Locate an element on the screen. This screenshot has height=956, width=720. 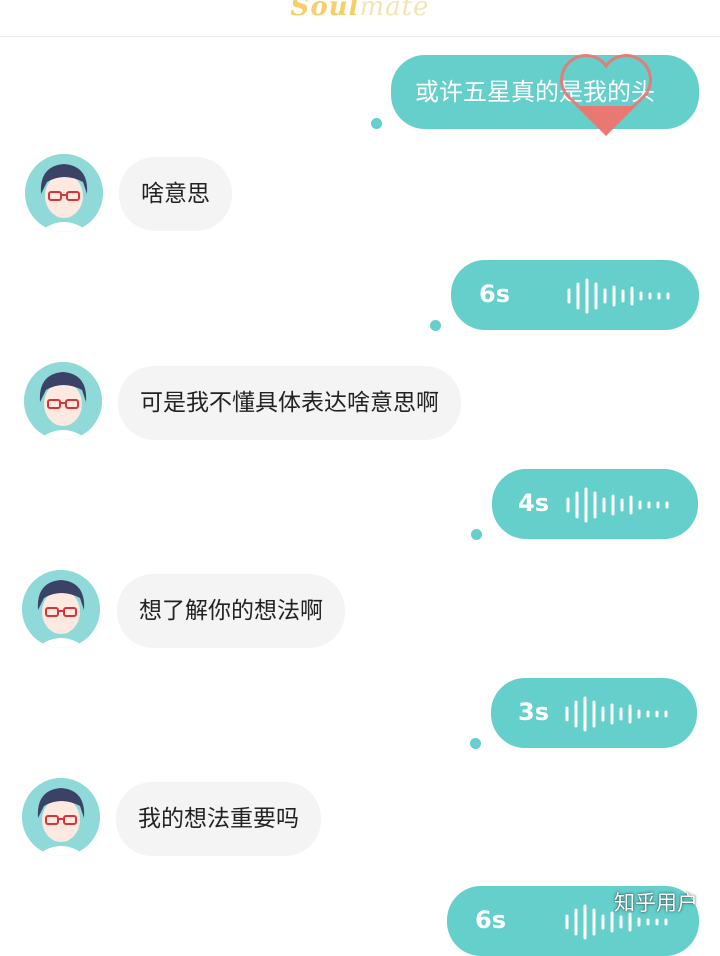
message-text: 啥意思 is located at coordinates (175, 194).